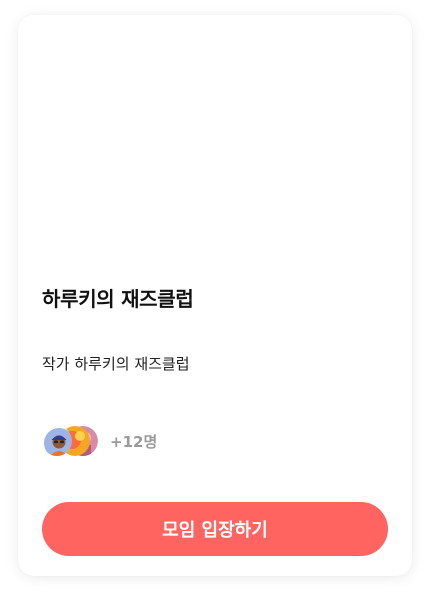 This screenshot has width=434, height=600. Describe the element at coordinates (57, 441) in the screenshot. I see `avatar-person-icon` at that location.